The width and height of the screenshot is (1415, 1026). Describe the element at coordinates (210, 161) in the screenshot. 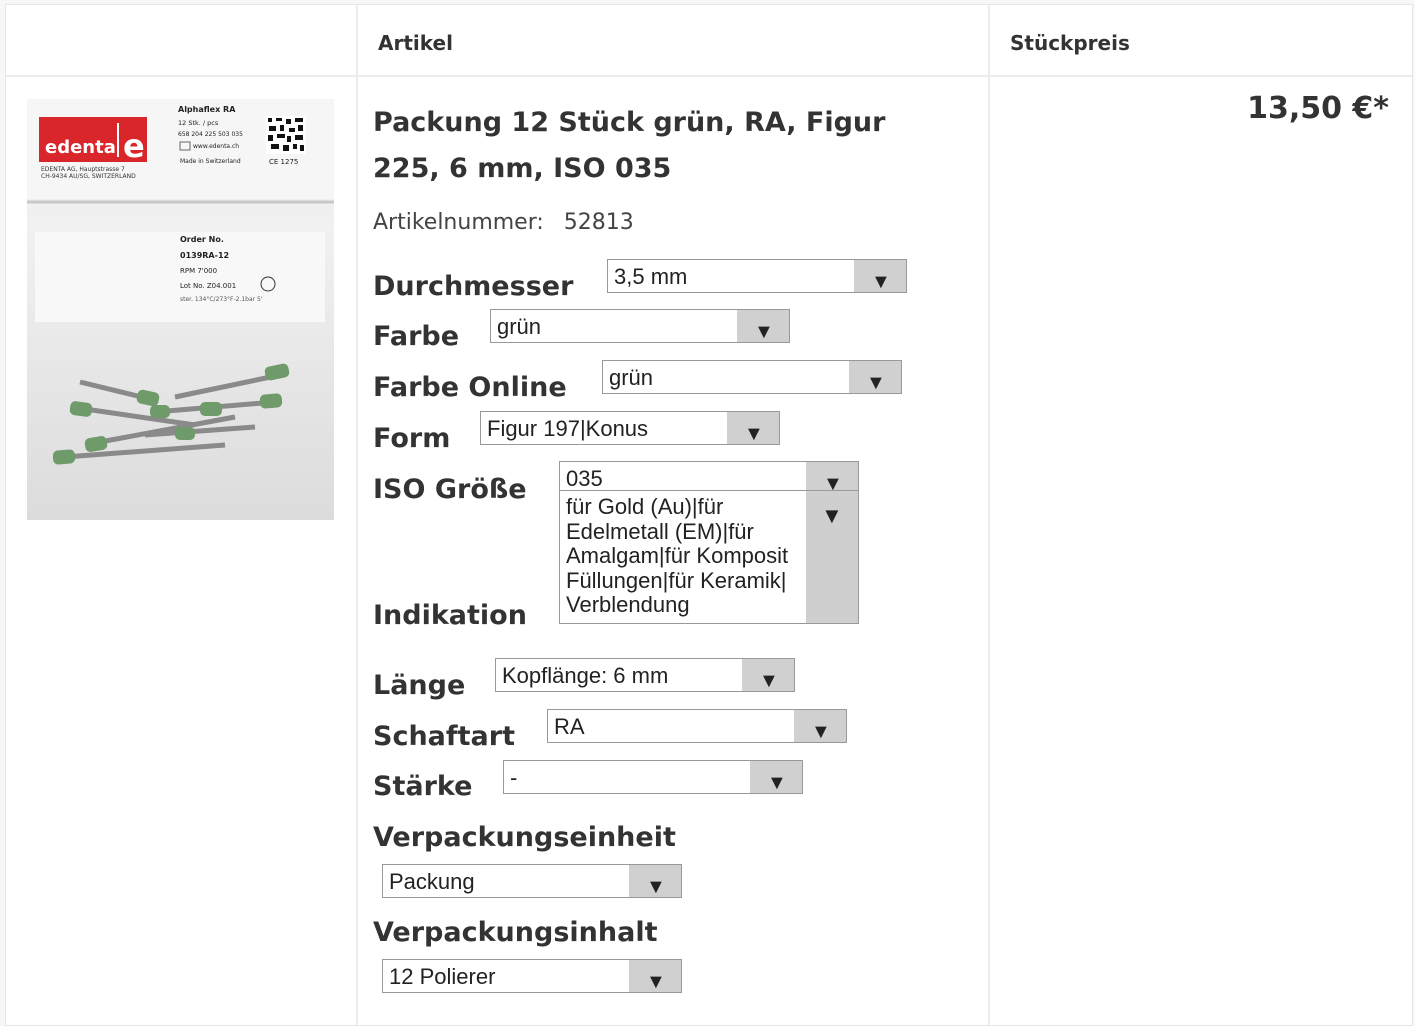

I see `package-made-in: Made in Switzerland` at that location.